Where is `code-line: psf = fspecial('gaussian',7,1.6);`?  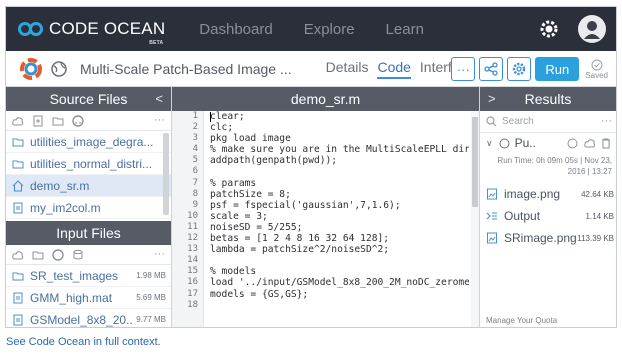
code-line: psf = fspecial('gaussian',7,1.6); is located at coordinates (339, 205).